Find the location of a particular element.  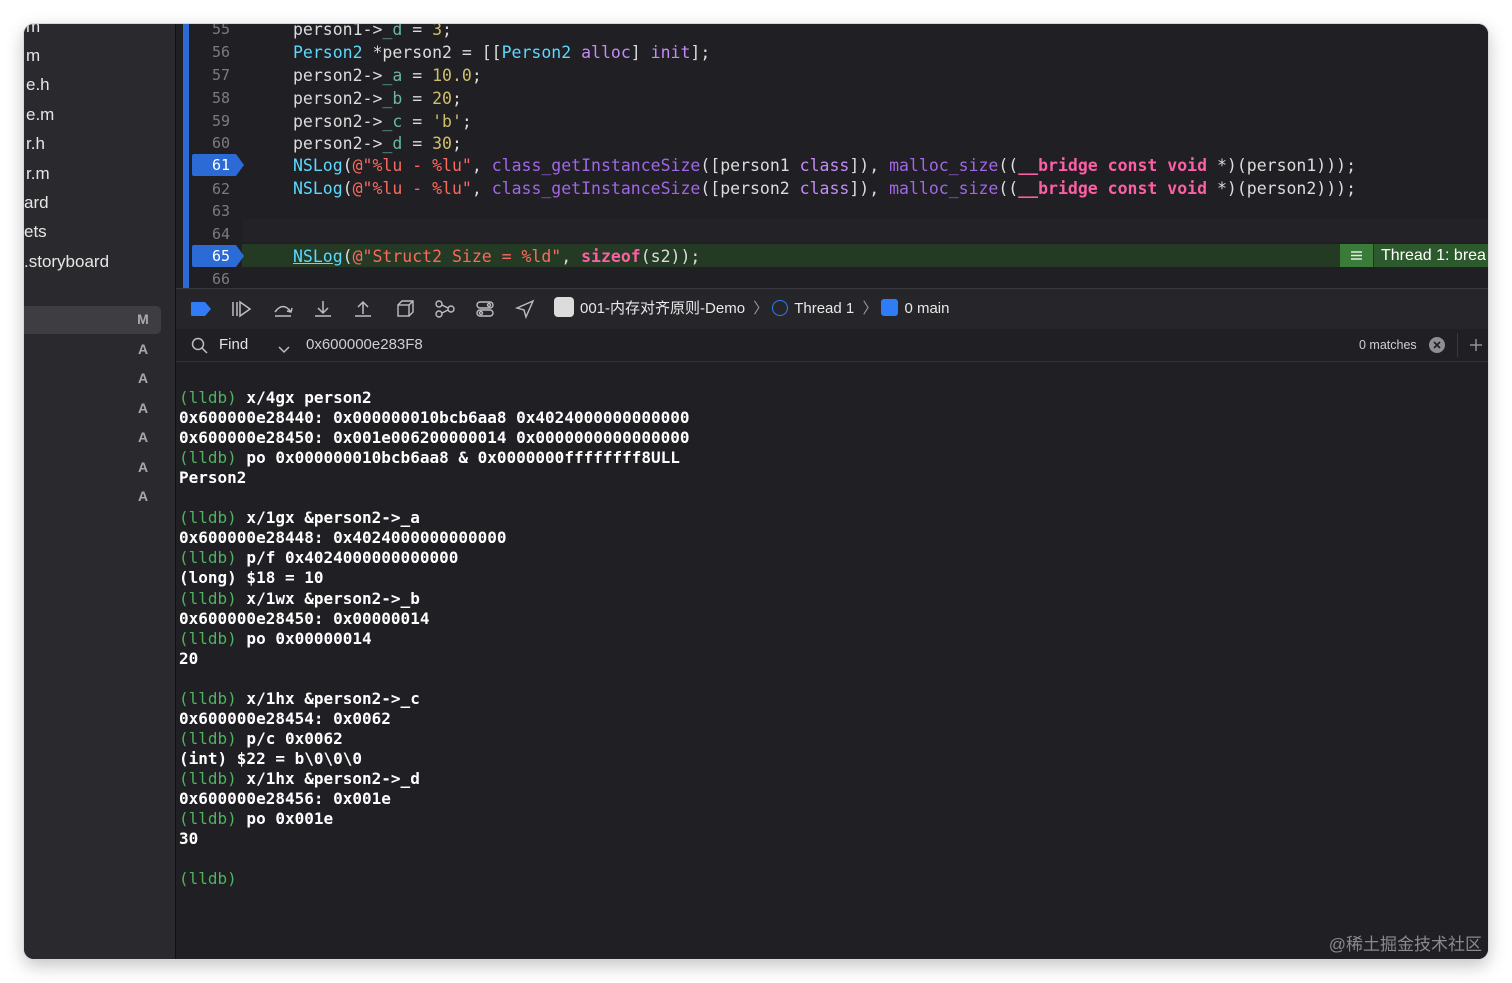

line-number: 65 is located at coordinates (220, 256).